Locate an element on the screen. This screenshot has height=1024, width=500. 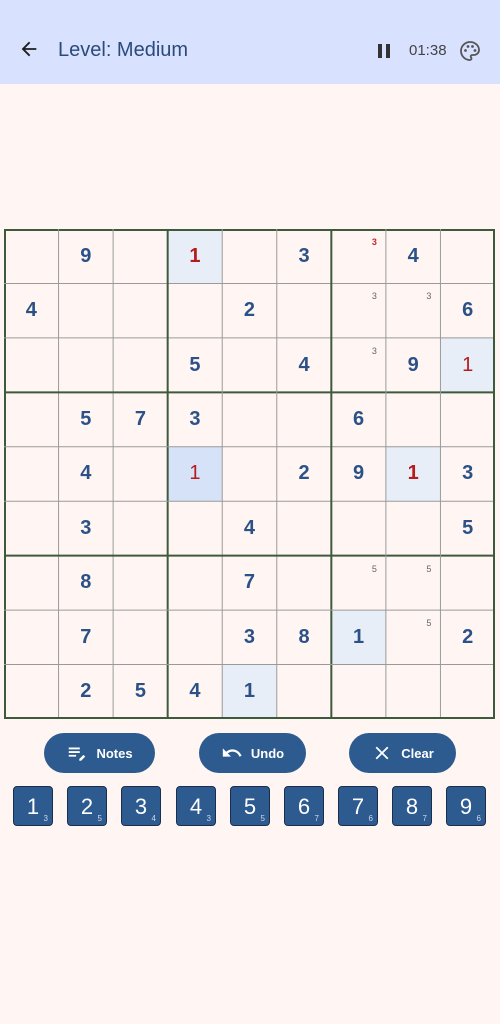
pause-icon is located at coordinates (384, 51).